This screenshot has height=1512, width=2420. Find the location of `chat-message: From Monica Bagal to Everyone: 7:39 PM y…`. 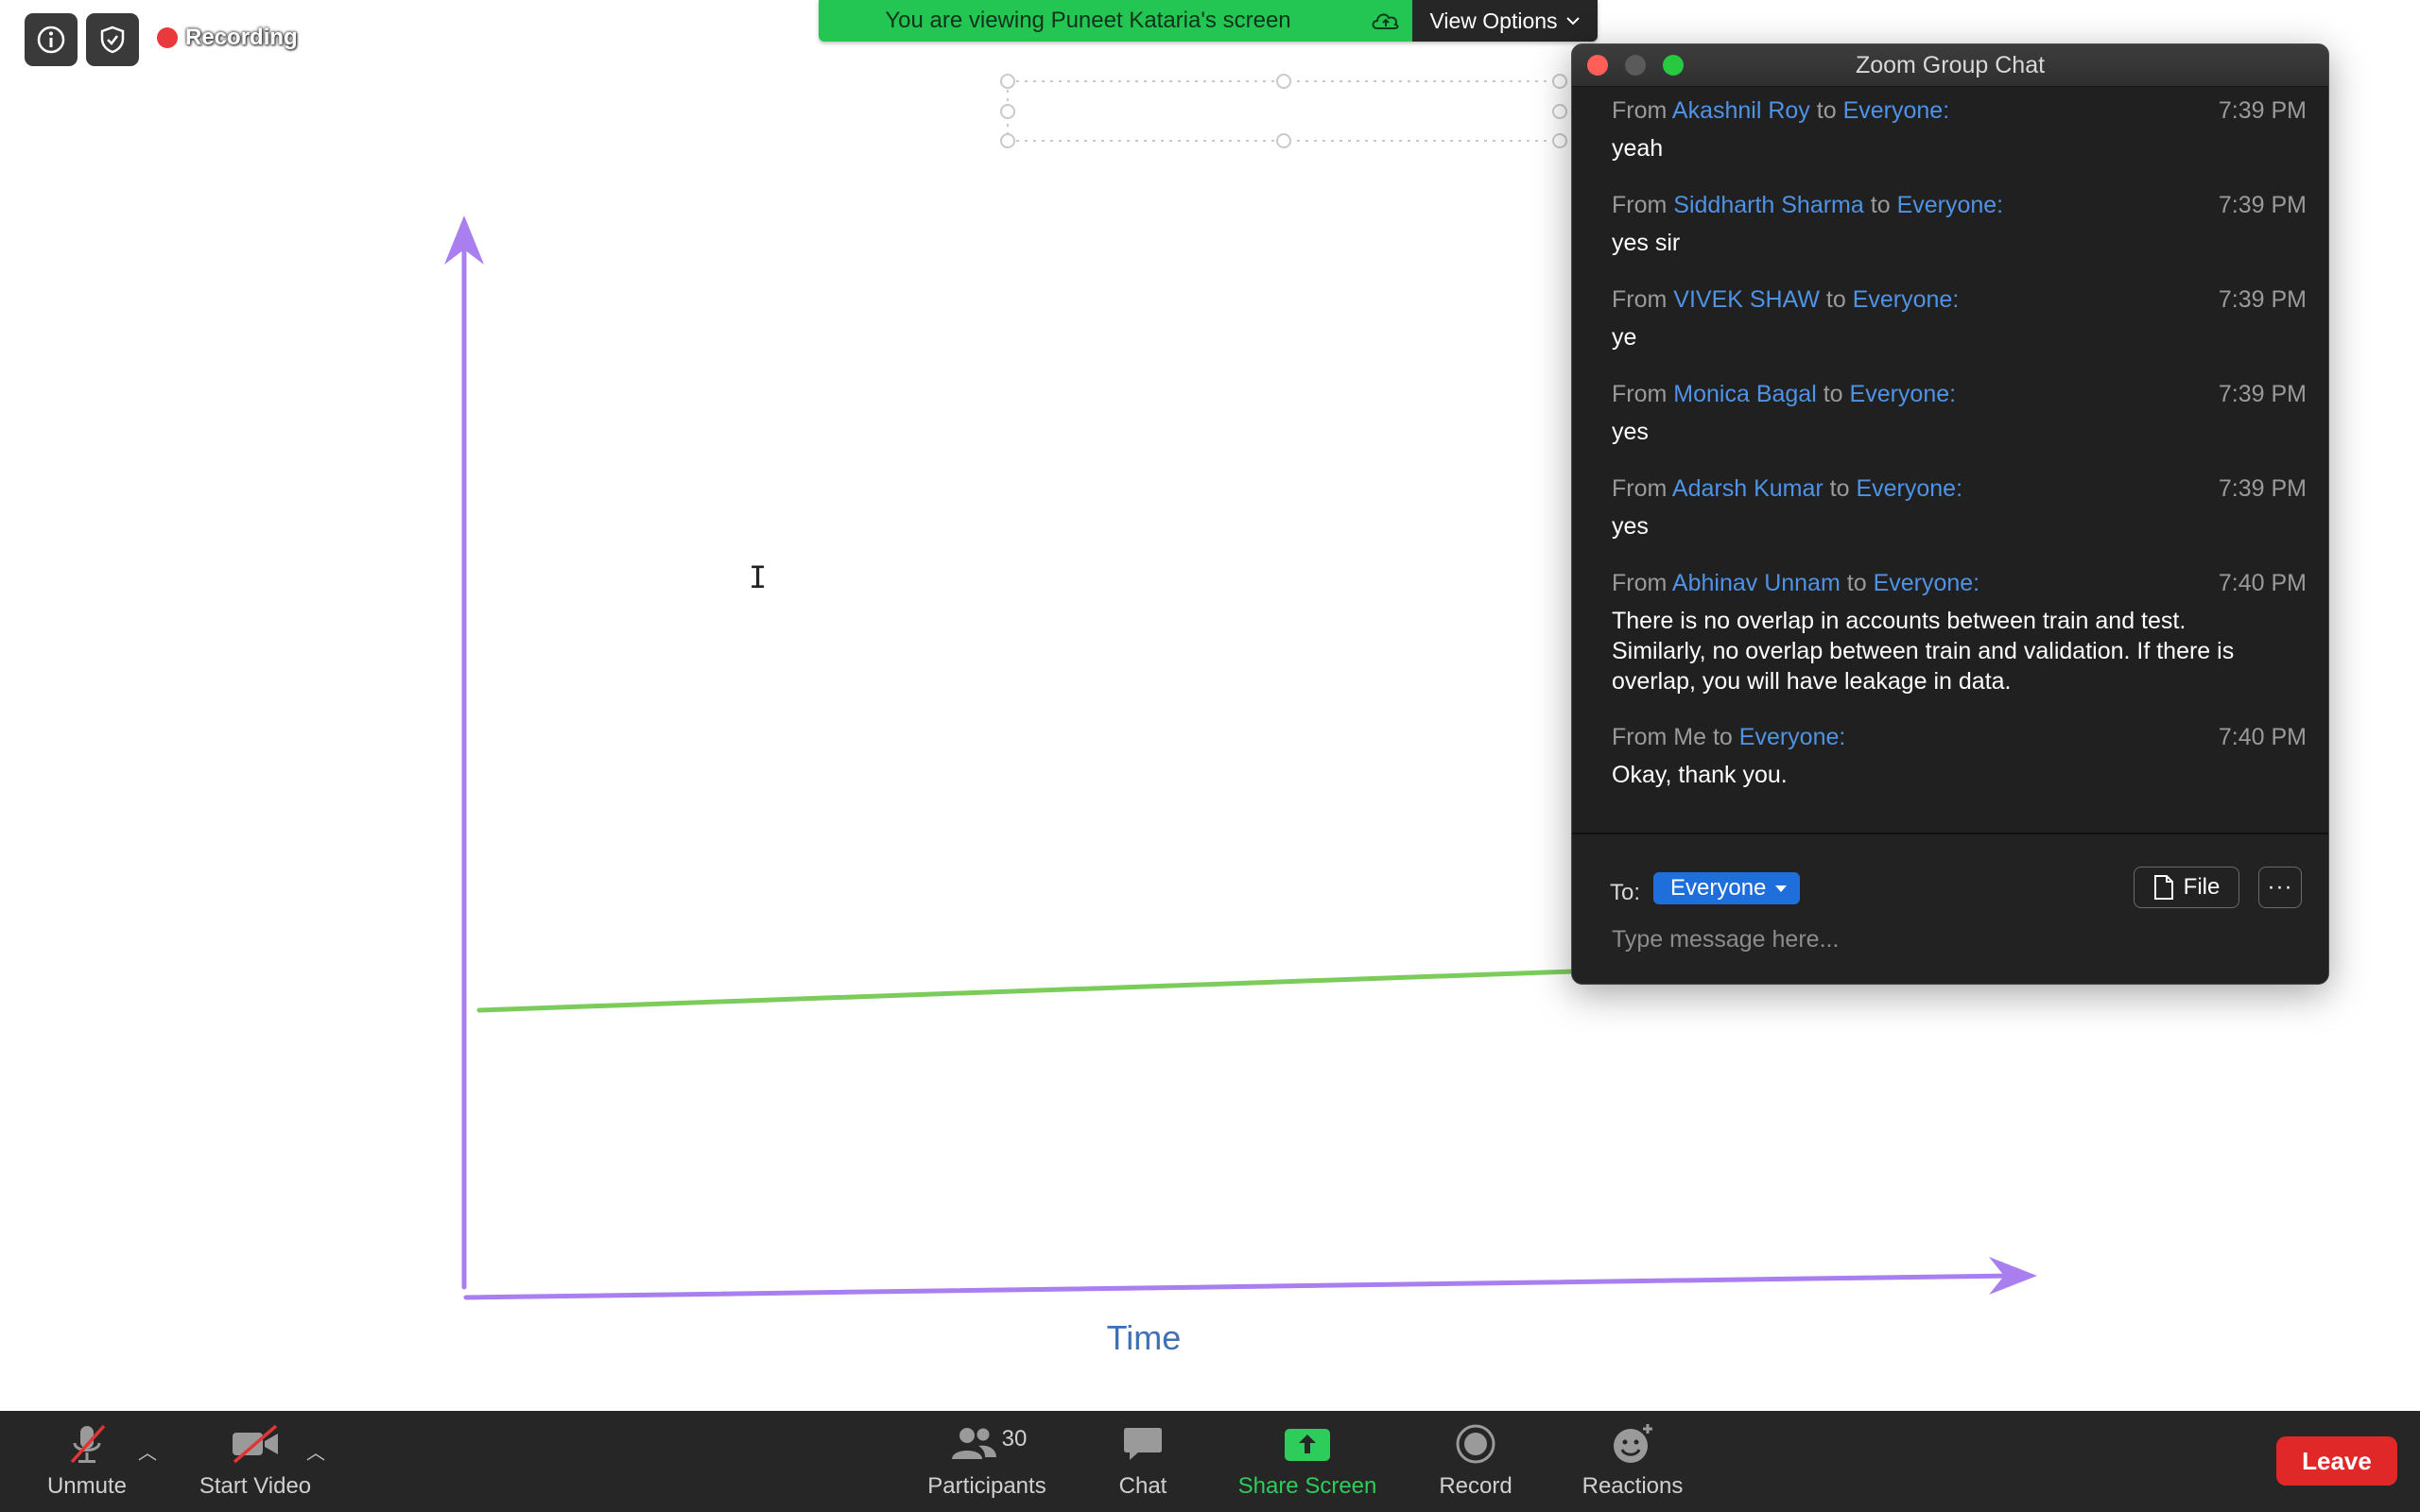

chat-message: From Monica Bagal to Everyone: 7:39 PM y… is located at coordinates (1959, 414).